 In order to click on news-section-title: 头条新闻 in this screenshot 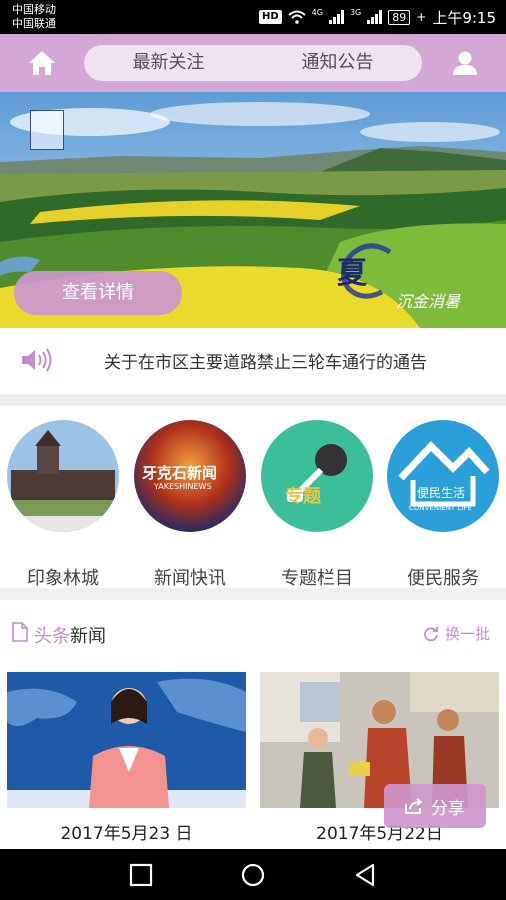, I will do `click(70, 635)`.